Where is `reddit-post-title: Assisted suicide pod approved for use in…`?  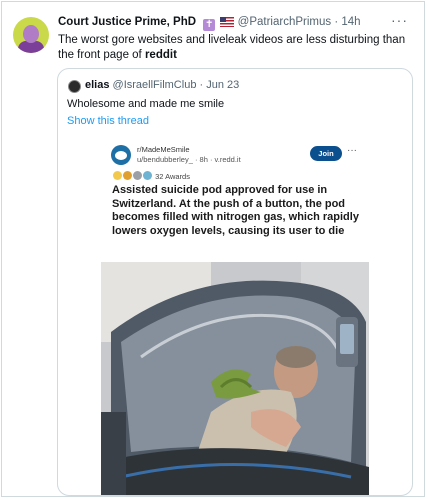
reddit-post-title: Assisted suicide pod approved for use in… is located at coordinates (235, 210).